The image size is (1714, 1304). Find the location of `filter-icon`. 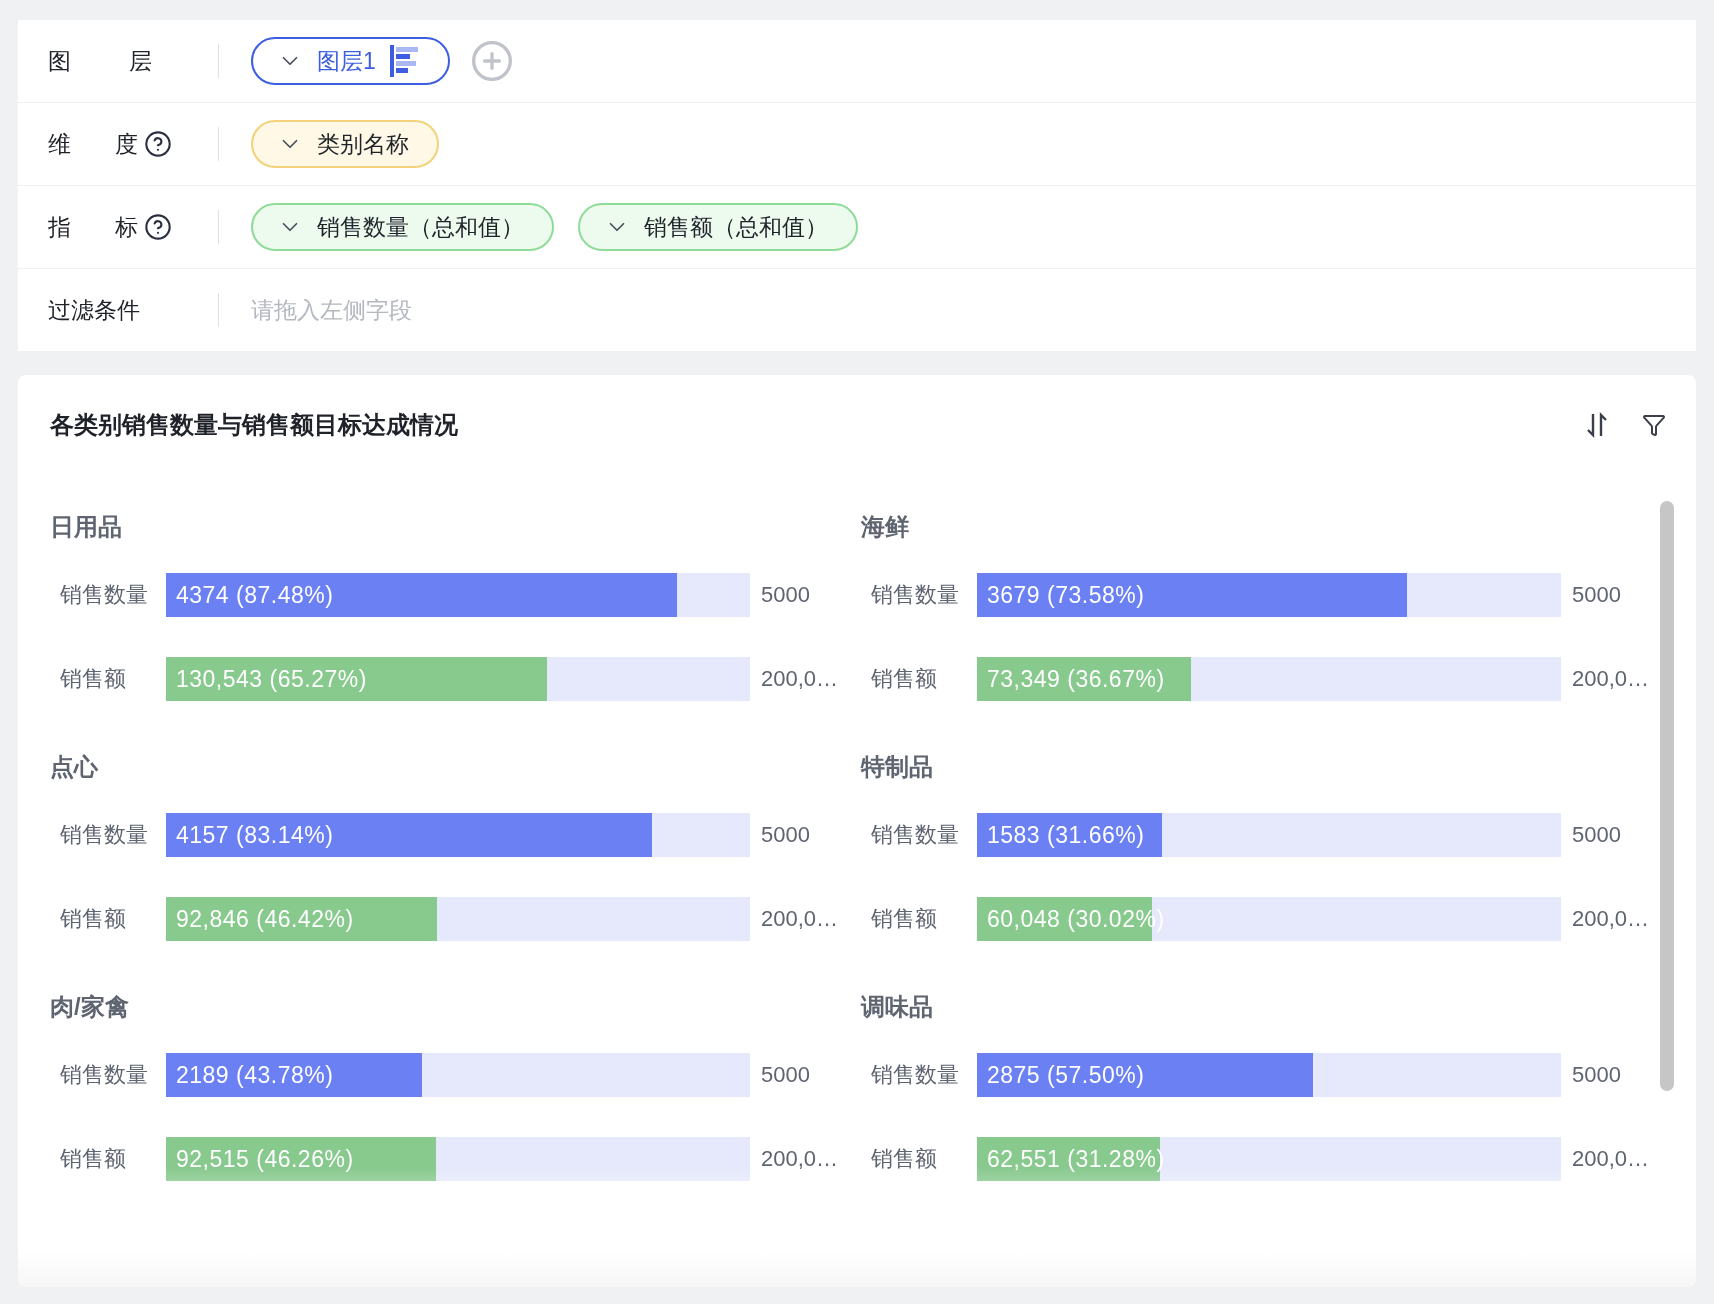

filter-icon is located at coordinates (1654, 425).